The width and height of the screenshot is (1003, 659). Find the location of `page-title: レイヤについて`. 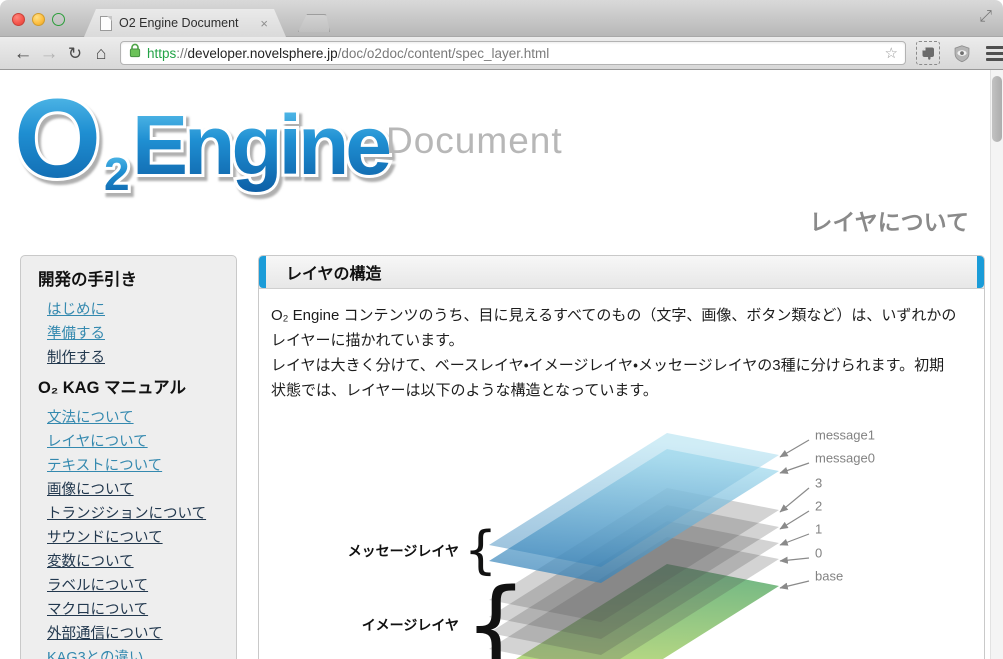

page-title: レイヤについて is located at coordinates (889, 222).